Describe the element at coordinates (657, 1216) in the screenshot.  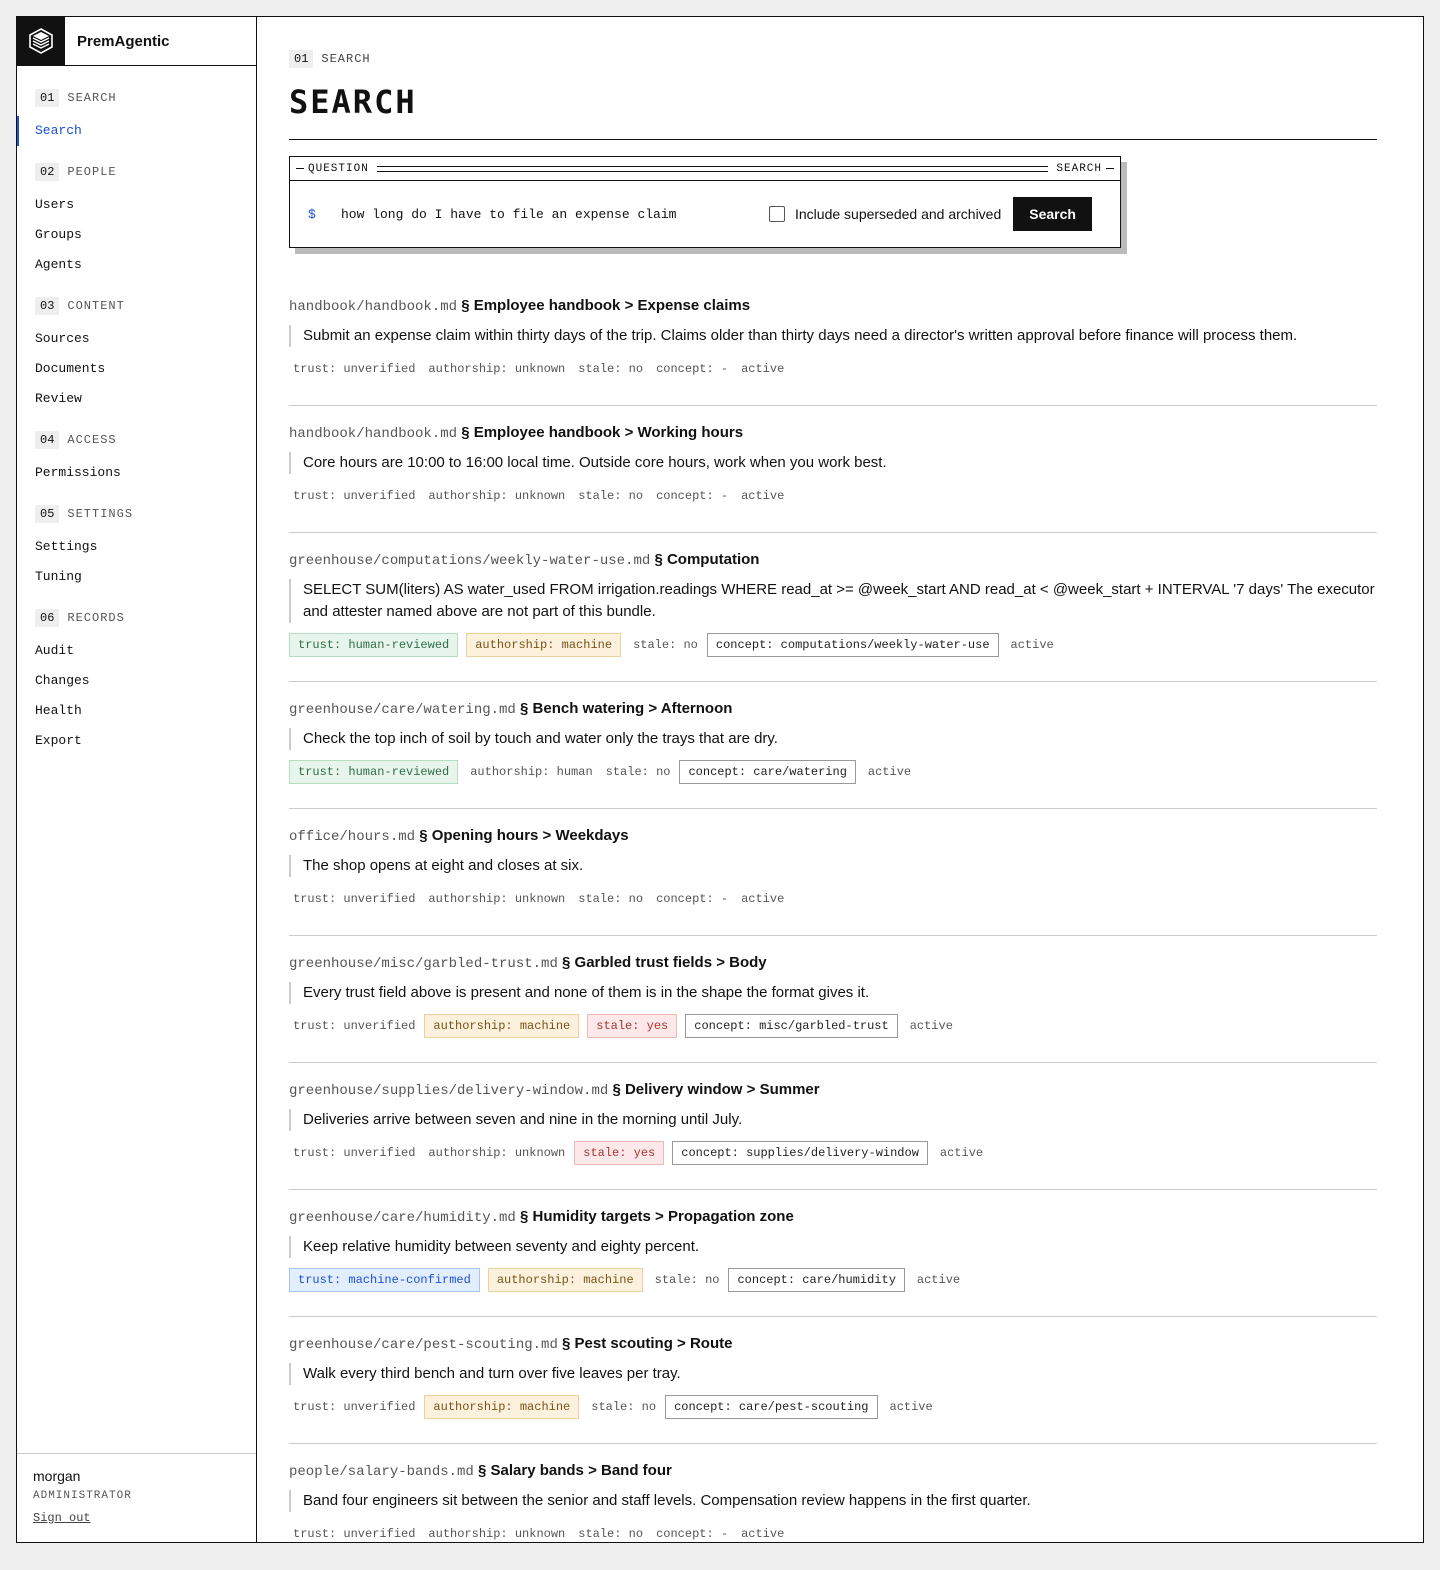
I see `result-section: § Humidity targets > Propagation zone` at that location.